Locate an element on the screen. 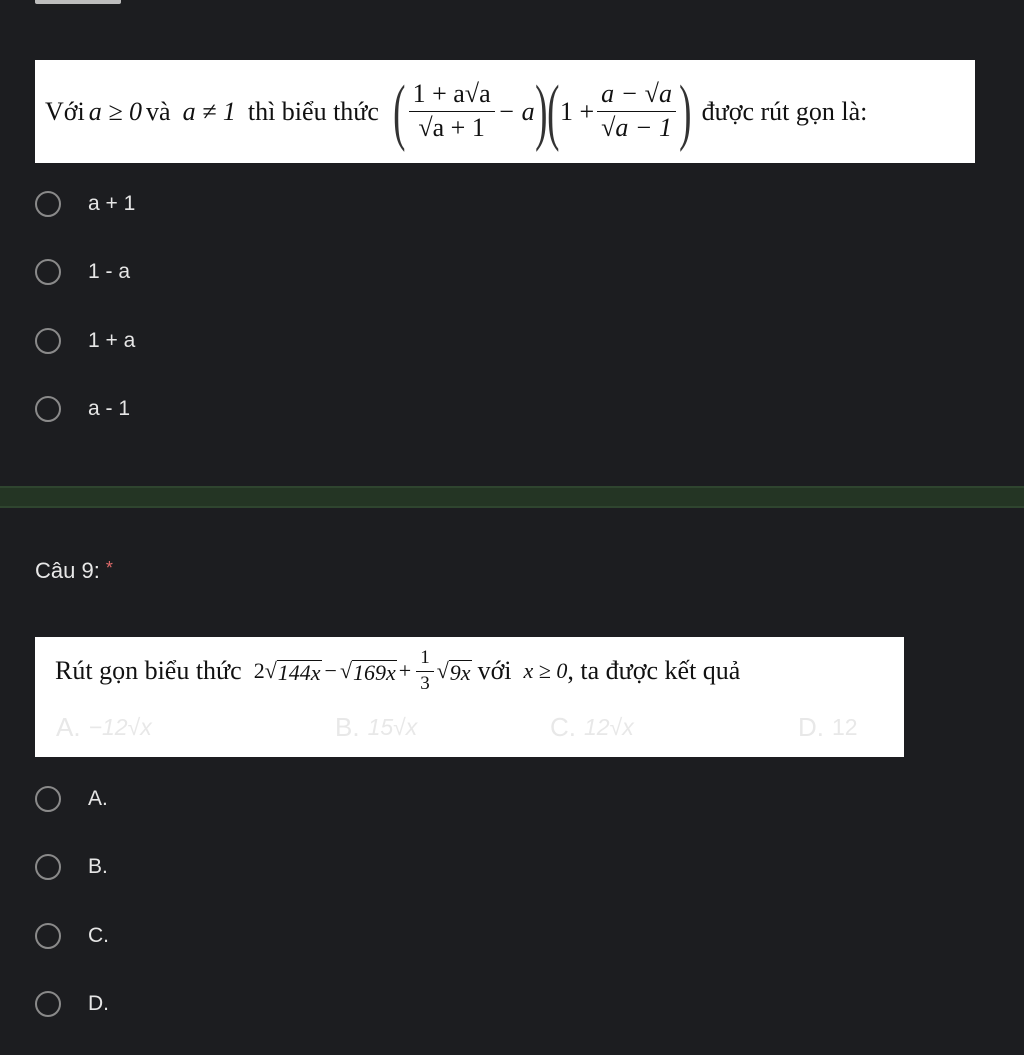 The height and width of the screenshot is (1055, 1024). q8-fraction-1: 1 + a√a √a + 1 is located at coordinates (451, 111).